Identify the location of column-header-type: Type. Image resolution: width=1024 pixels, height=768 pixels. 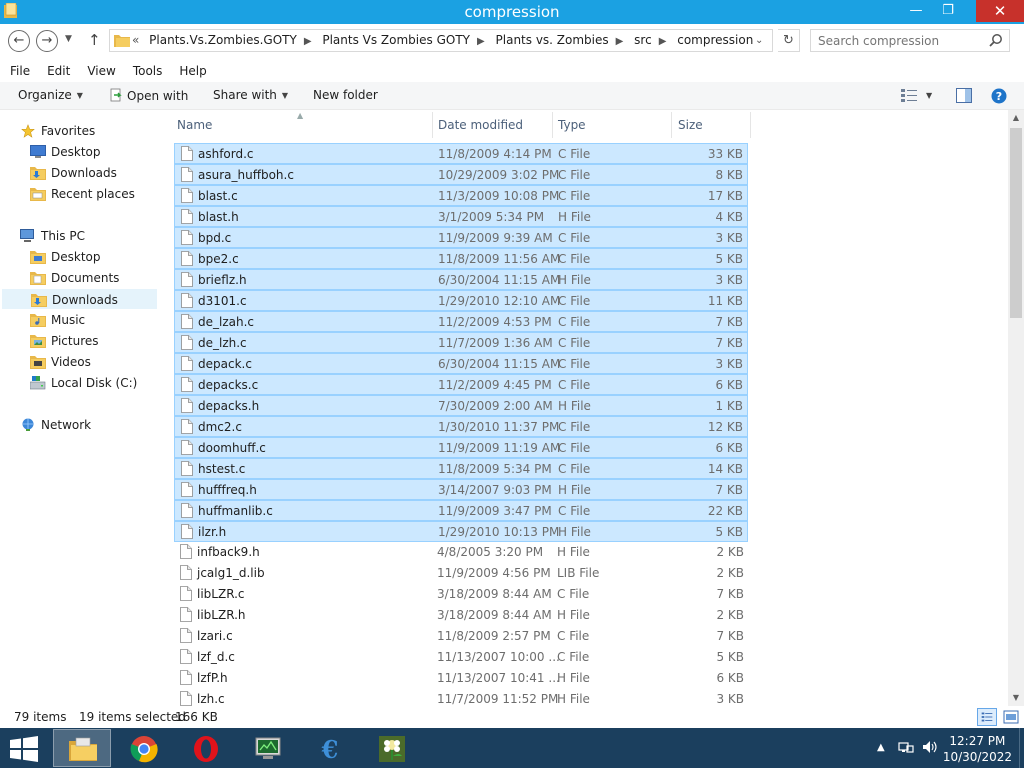
(572, 125).